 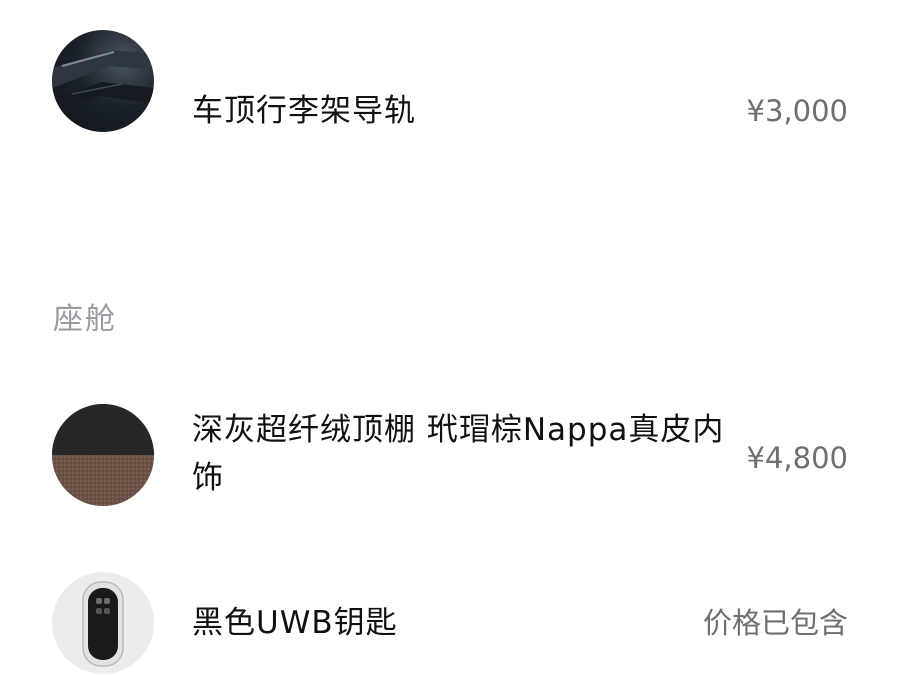 What do you see at coordinates (797, 111) in the screenshot?
I see `option-price: ¥3,000` at bounding box center [797, 111].